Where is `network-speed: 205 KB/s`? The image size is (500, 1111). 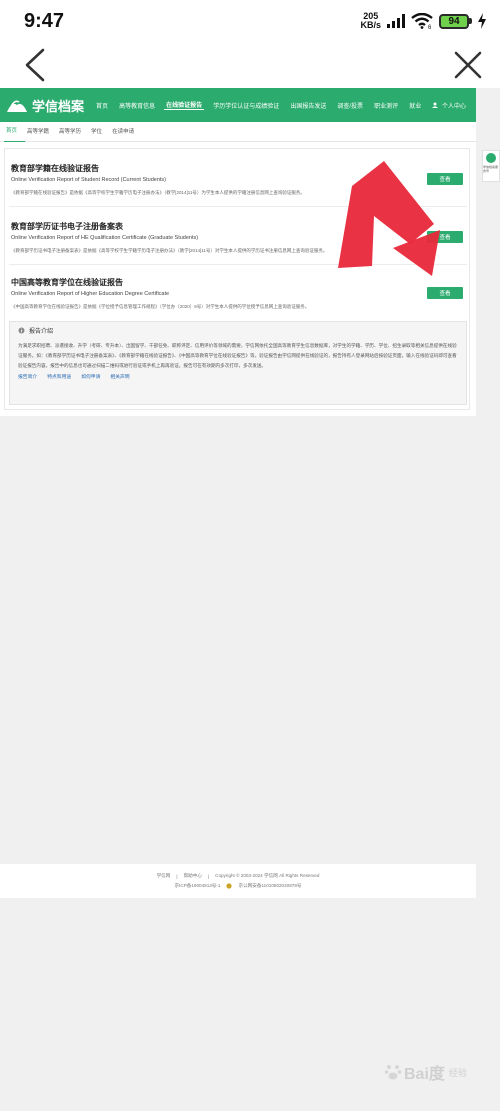 network-speed: 205 KB/s is located at coordinates (370, 21).